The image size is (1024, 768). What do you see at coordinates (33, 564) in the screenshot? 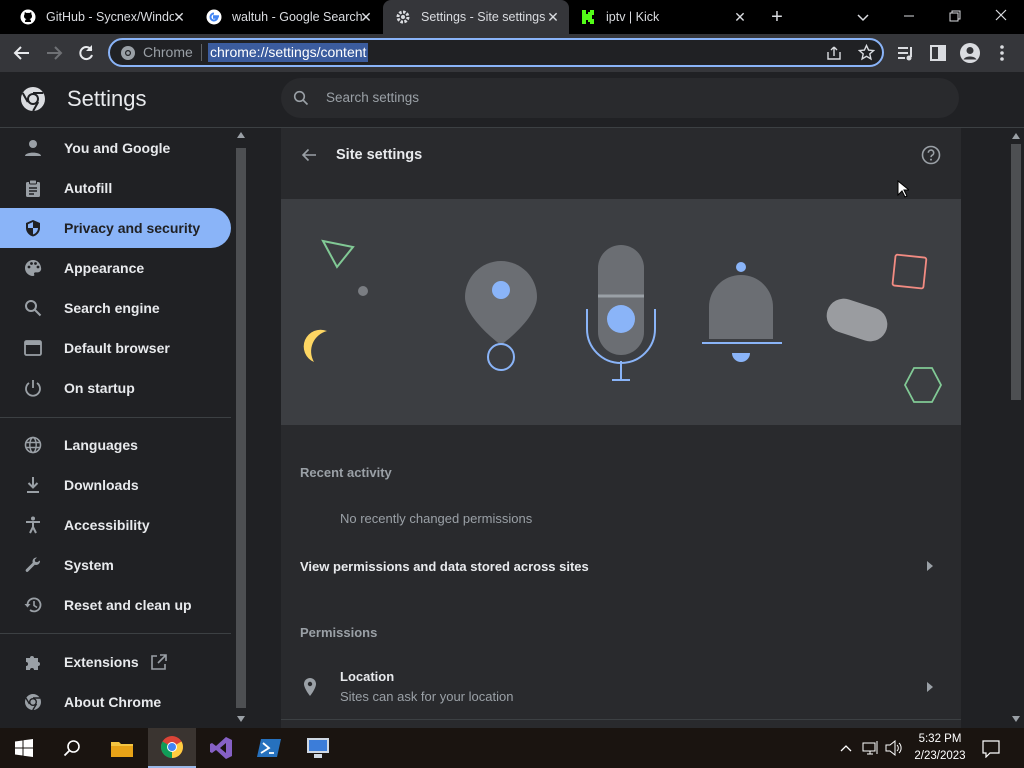
I see `wrench-icon` at bounding box center [33, 564].